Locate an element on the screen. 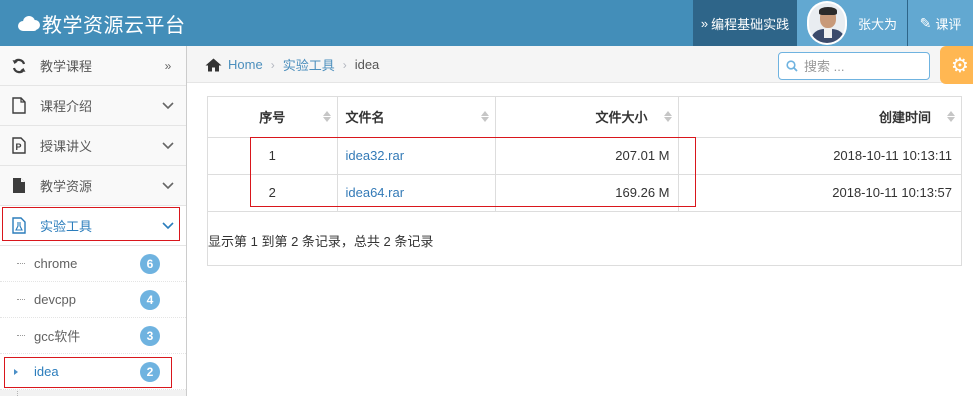 This screenshot has width=973, height=396. settings-button: ⚙ is located at coordinates (956, 65).